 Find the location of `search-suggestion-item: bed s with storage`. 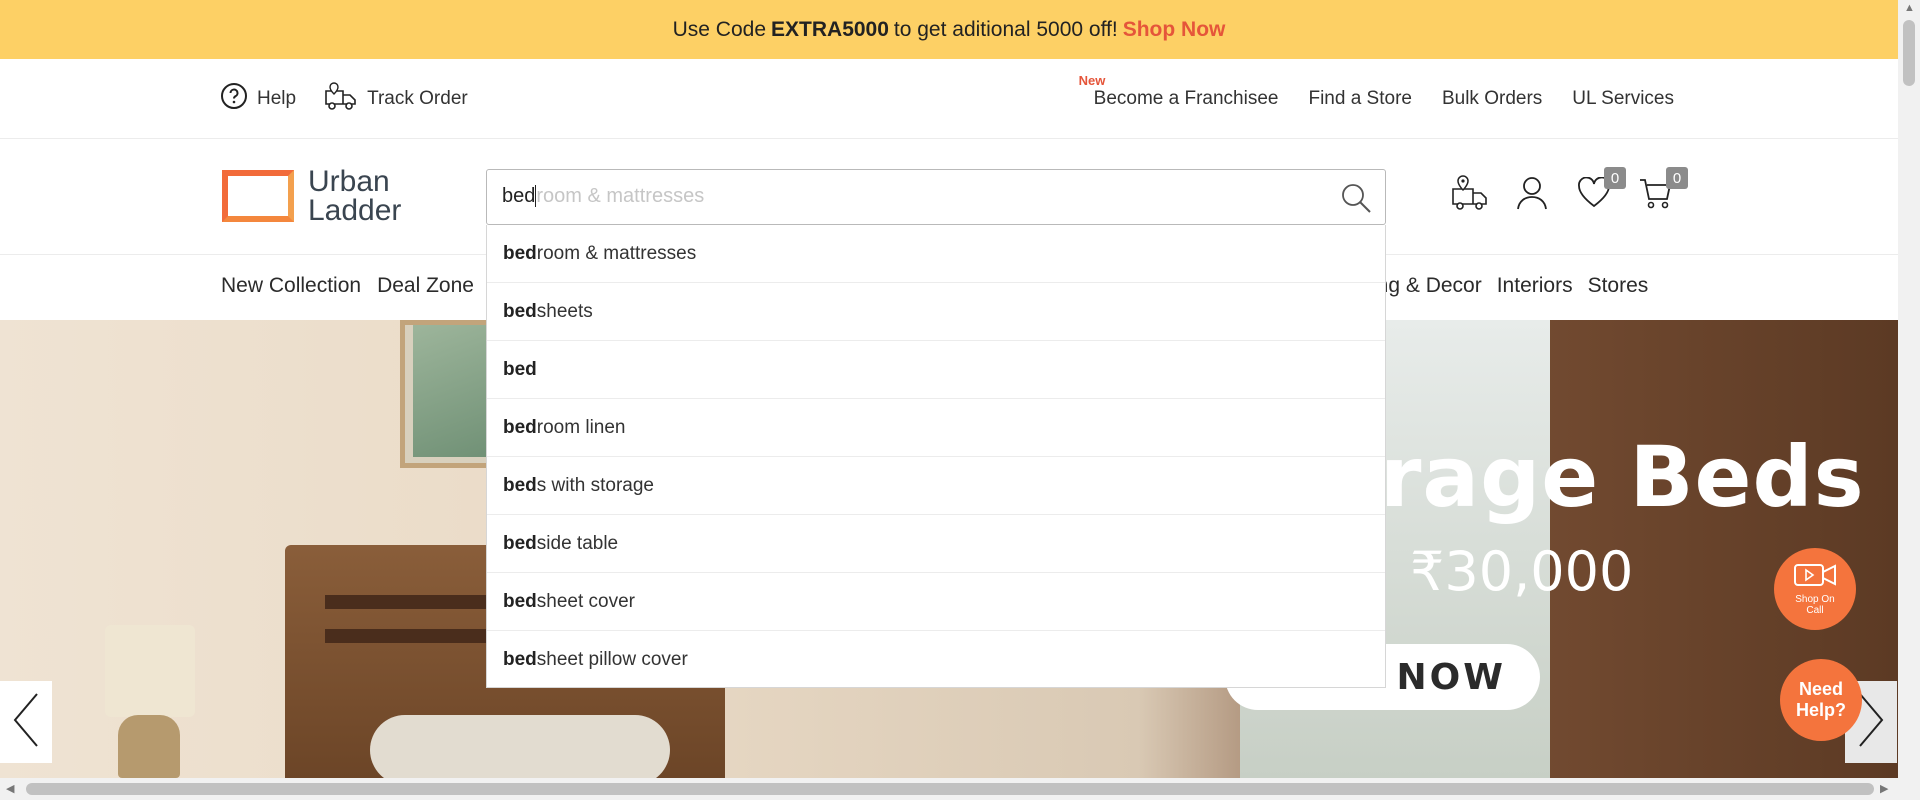

search-suggestion-item: bed s with storage is located at coordinates (936, 486).